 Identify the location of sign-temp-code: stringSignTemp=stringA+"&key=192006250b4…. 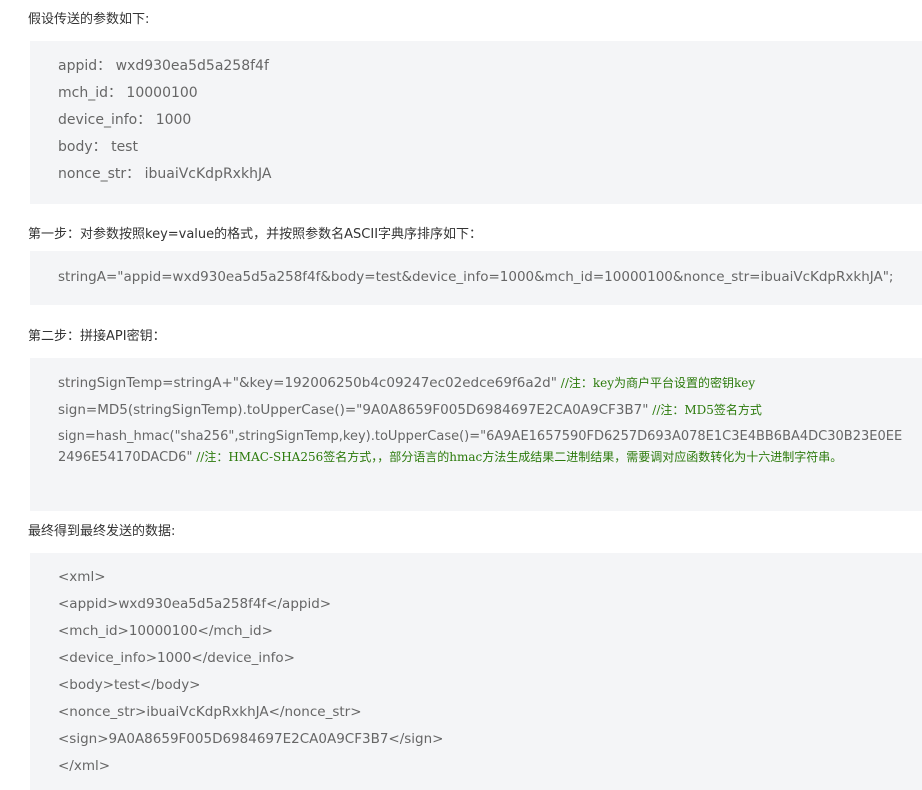
(307, 383).